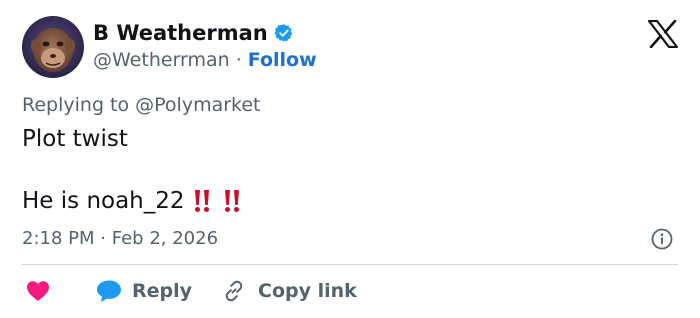 The image size is (700, 318). I want to click on author-name-row: B Weatherman, so click(193, 33).